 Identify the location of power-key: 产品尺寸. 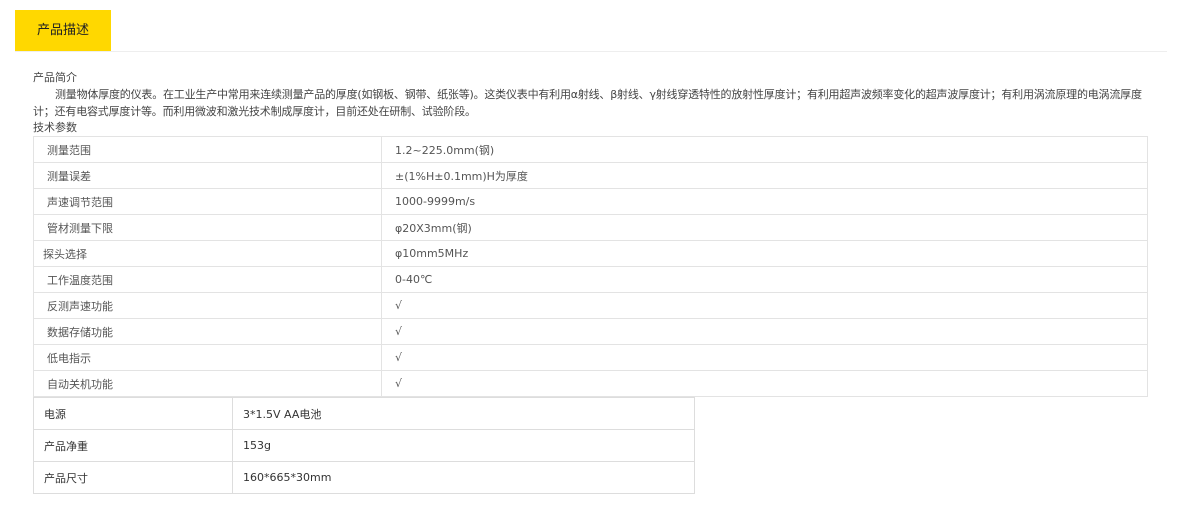
(133, 477).